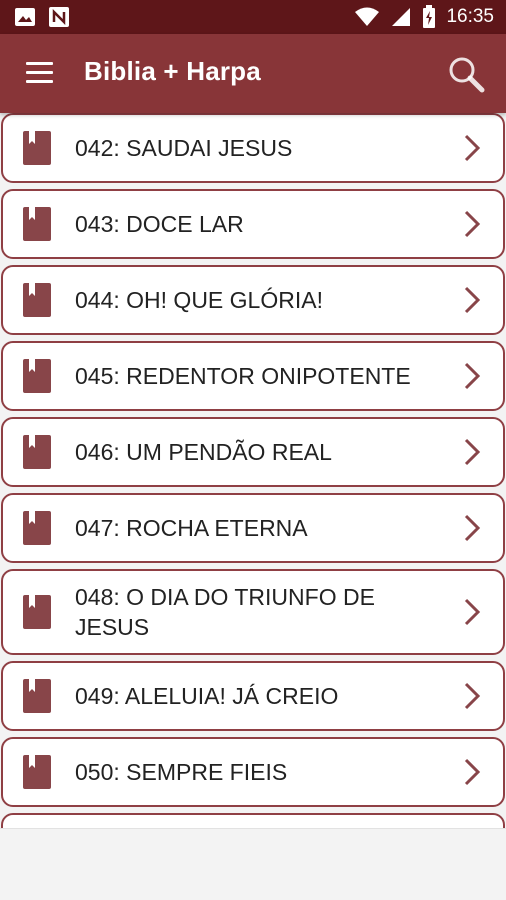  Describe the element at coordinates (367, 16) in the screenshot. I see `wifi-icon` at that location.